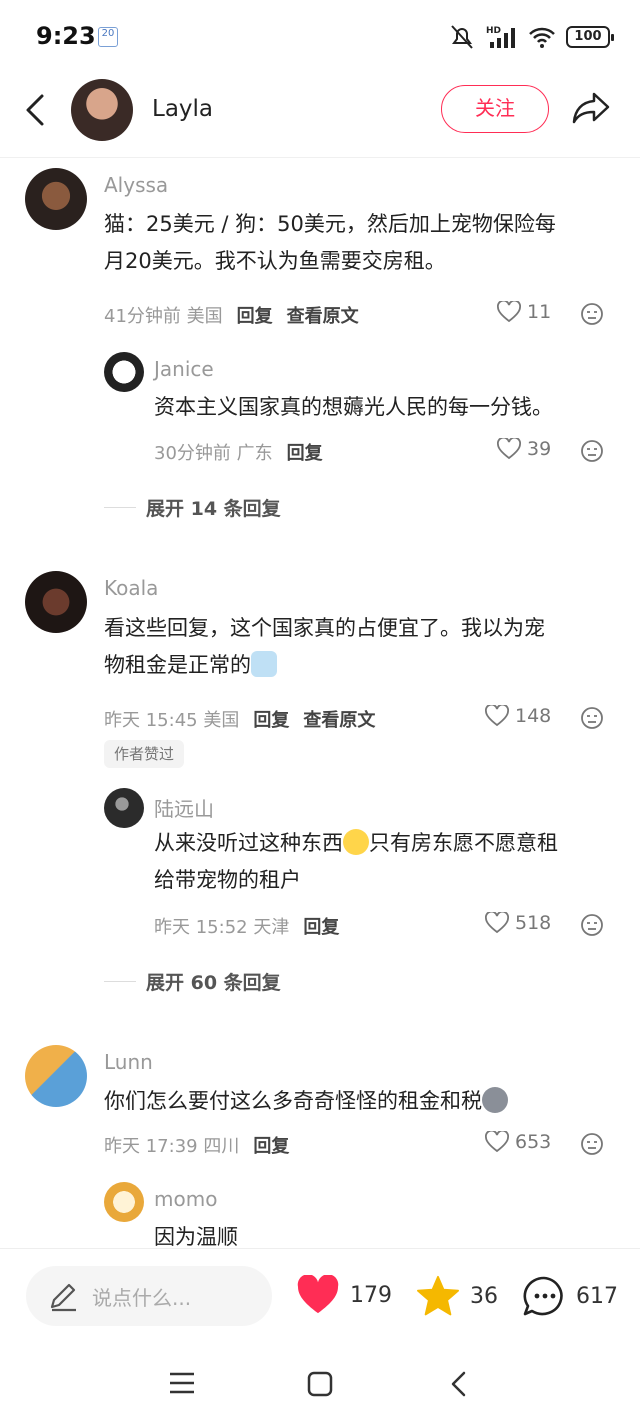 Image resolution: width=640 pixels, height=1423 pixels. What do you see at coordinates (330, 224) in the screenshot?
I see `comment-text-line: 猫：25美元 / 狗：50美元，然后加上宠物保险每` at bounding box center [330, 224].